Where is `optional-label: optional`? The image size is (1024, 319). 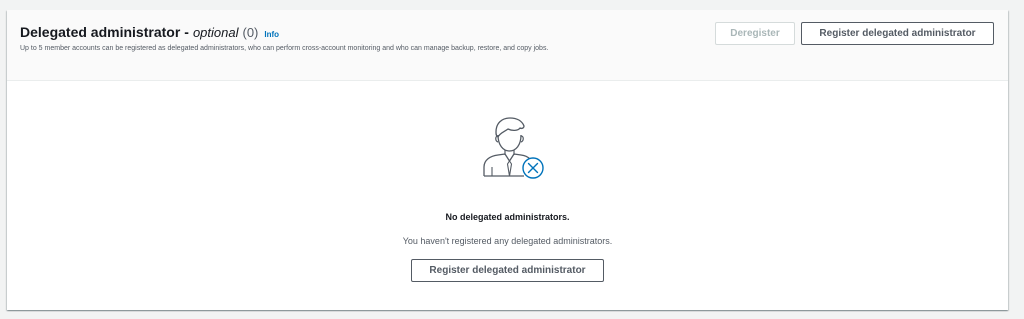
optional-label: optional is located at coordinates (215, 32).